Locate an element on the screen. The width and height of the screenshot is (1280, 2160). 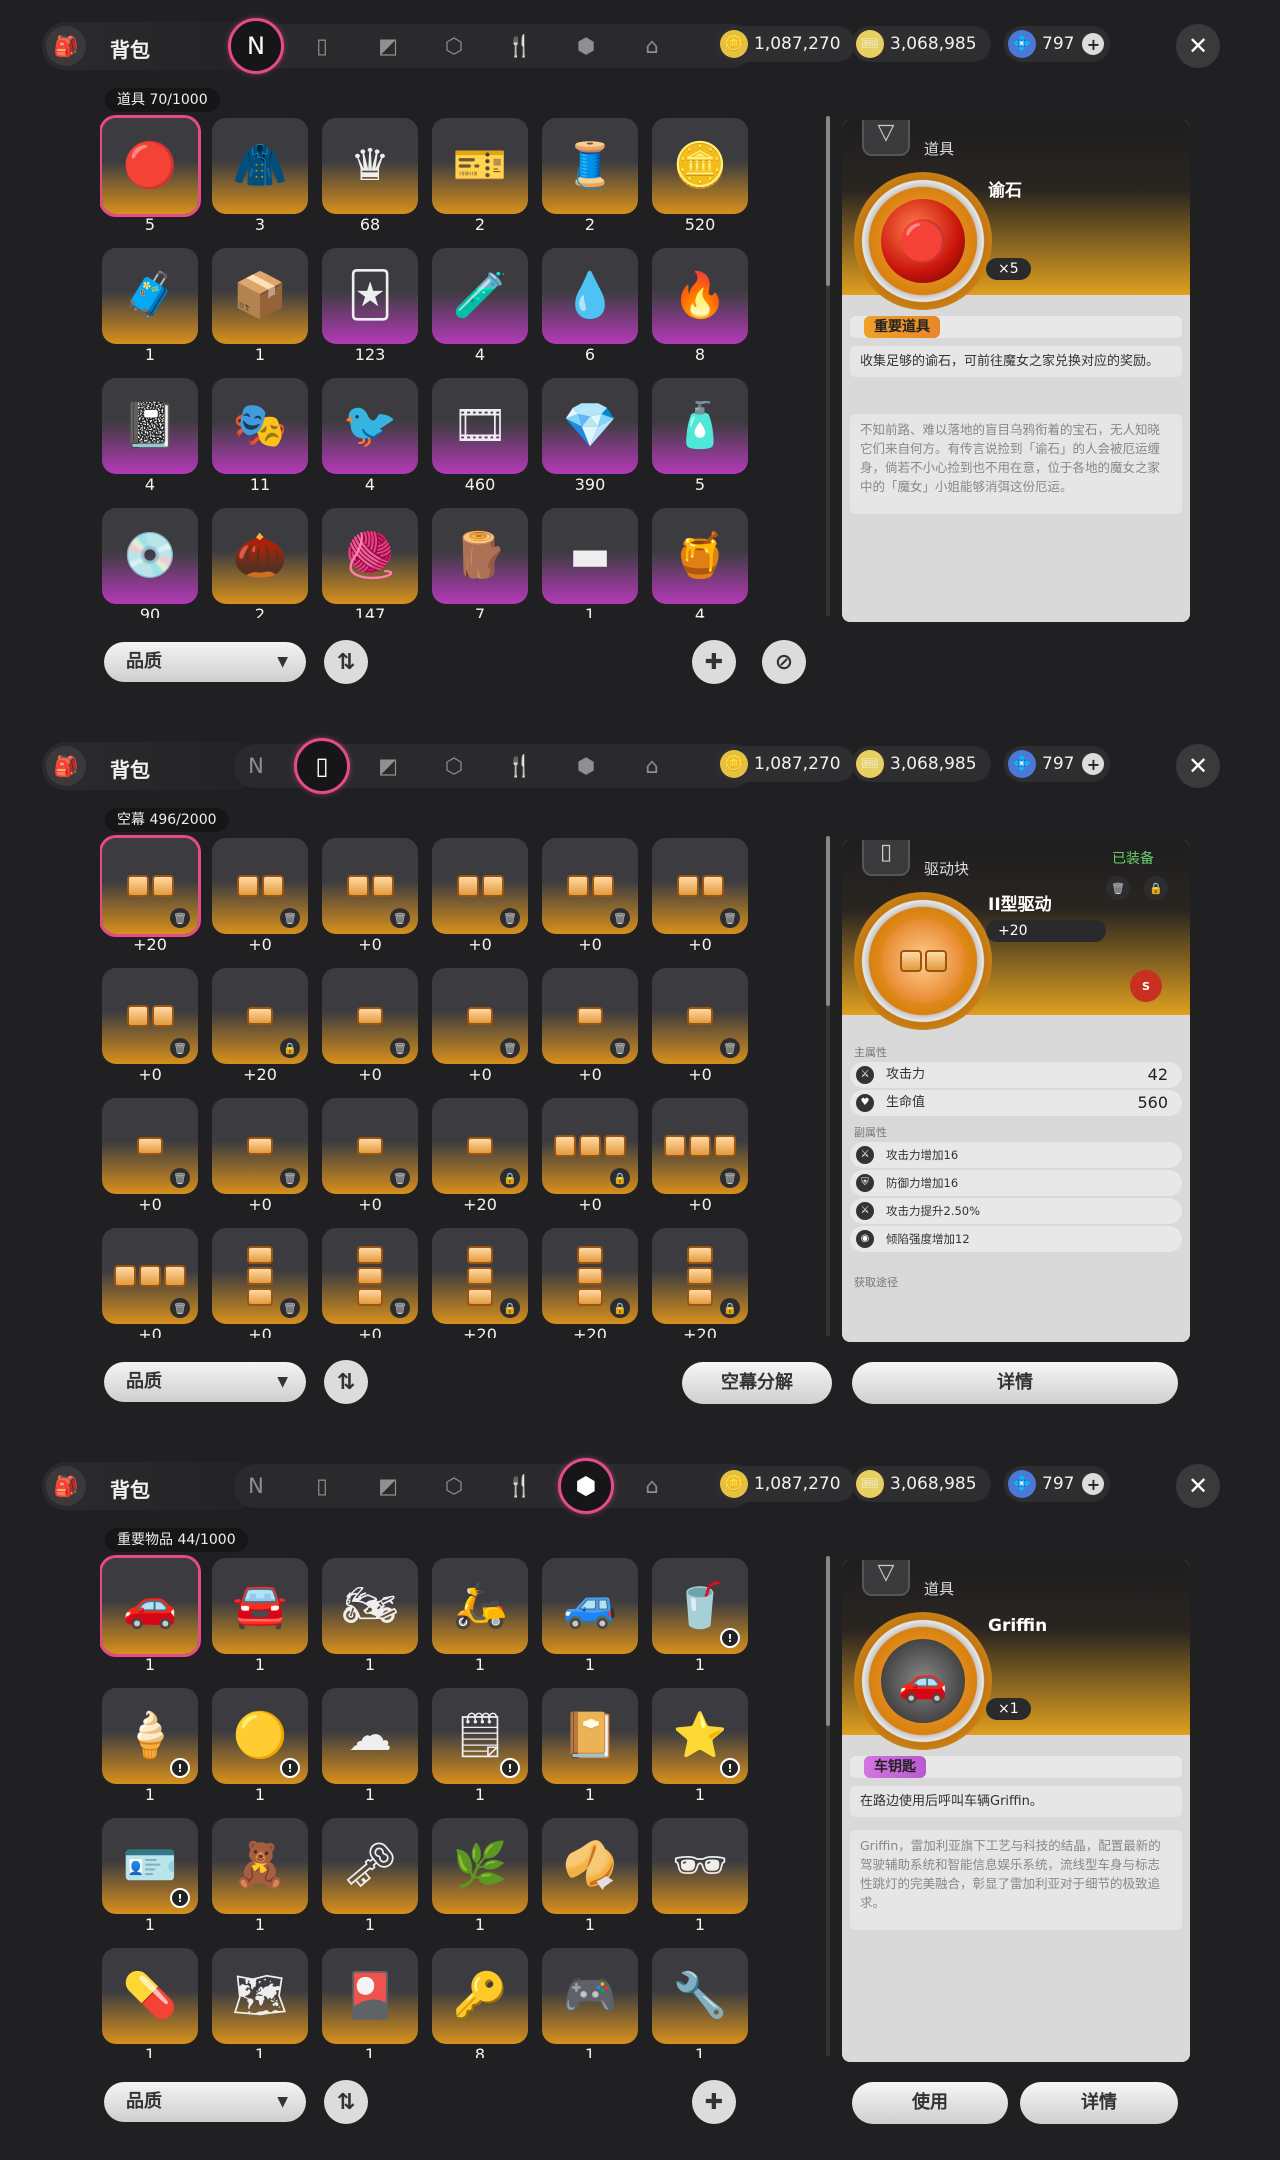
item-slot: 🔑 8 is located at coordinates (480, 2001).